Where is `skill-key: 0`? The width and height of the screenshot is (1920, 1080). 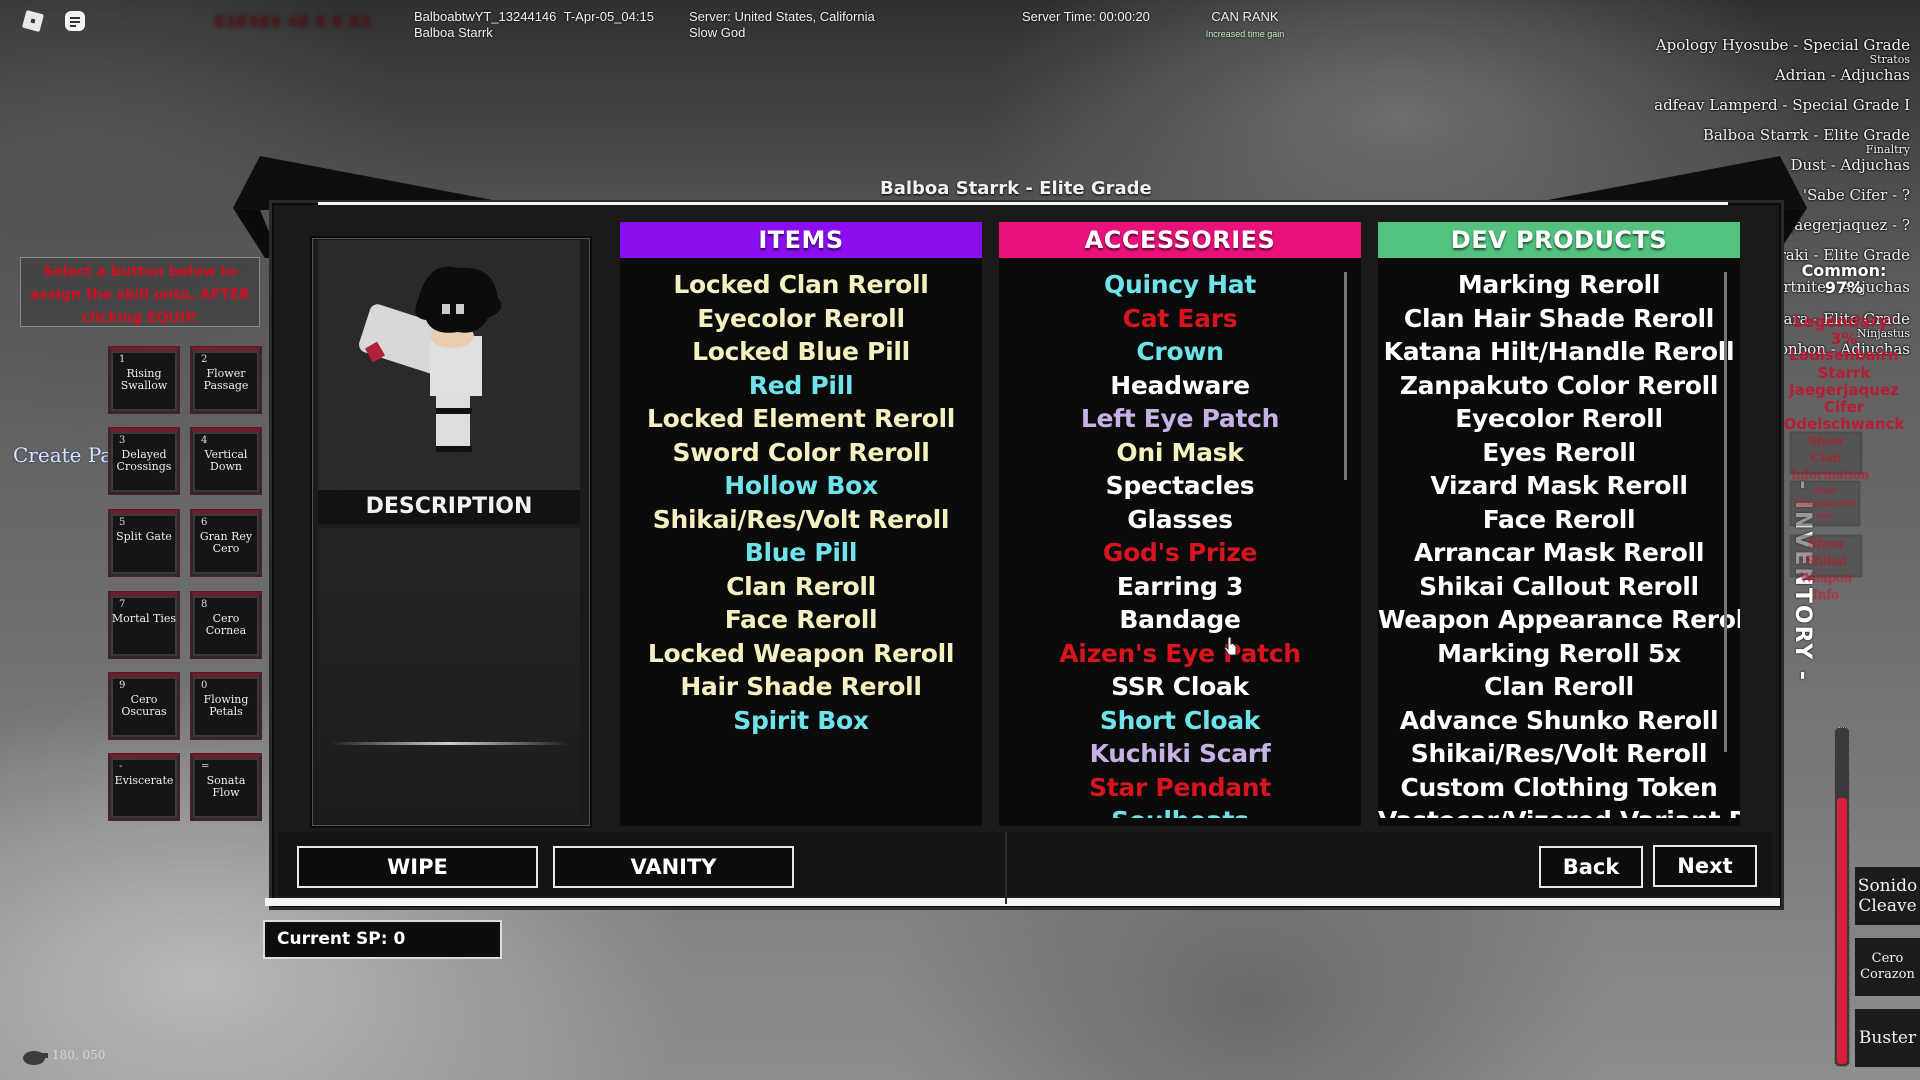 skill-key: 0 is located at coordinates (204, 685).